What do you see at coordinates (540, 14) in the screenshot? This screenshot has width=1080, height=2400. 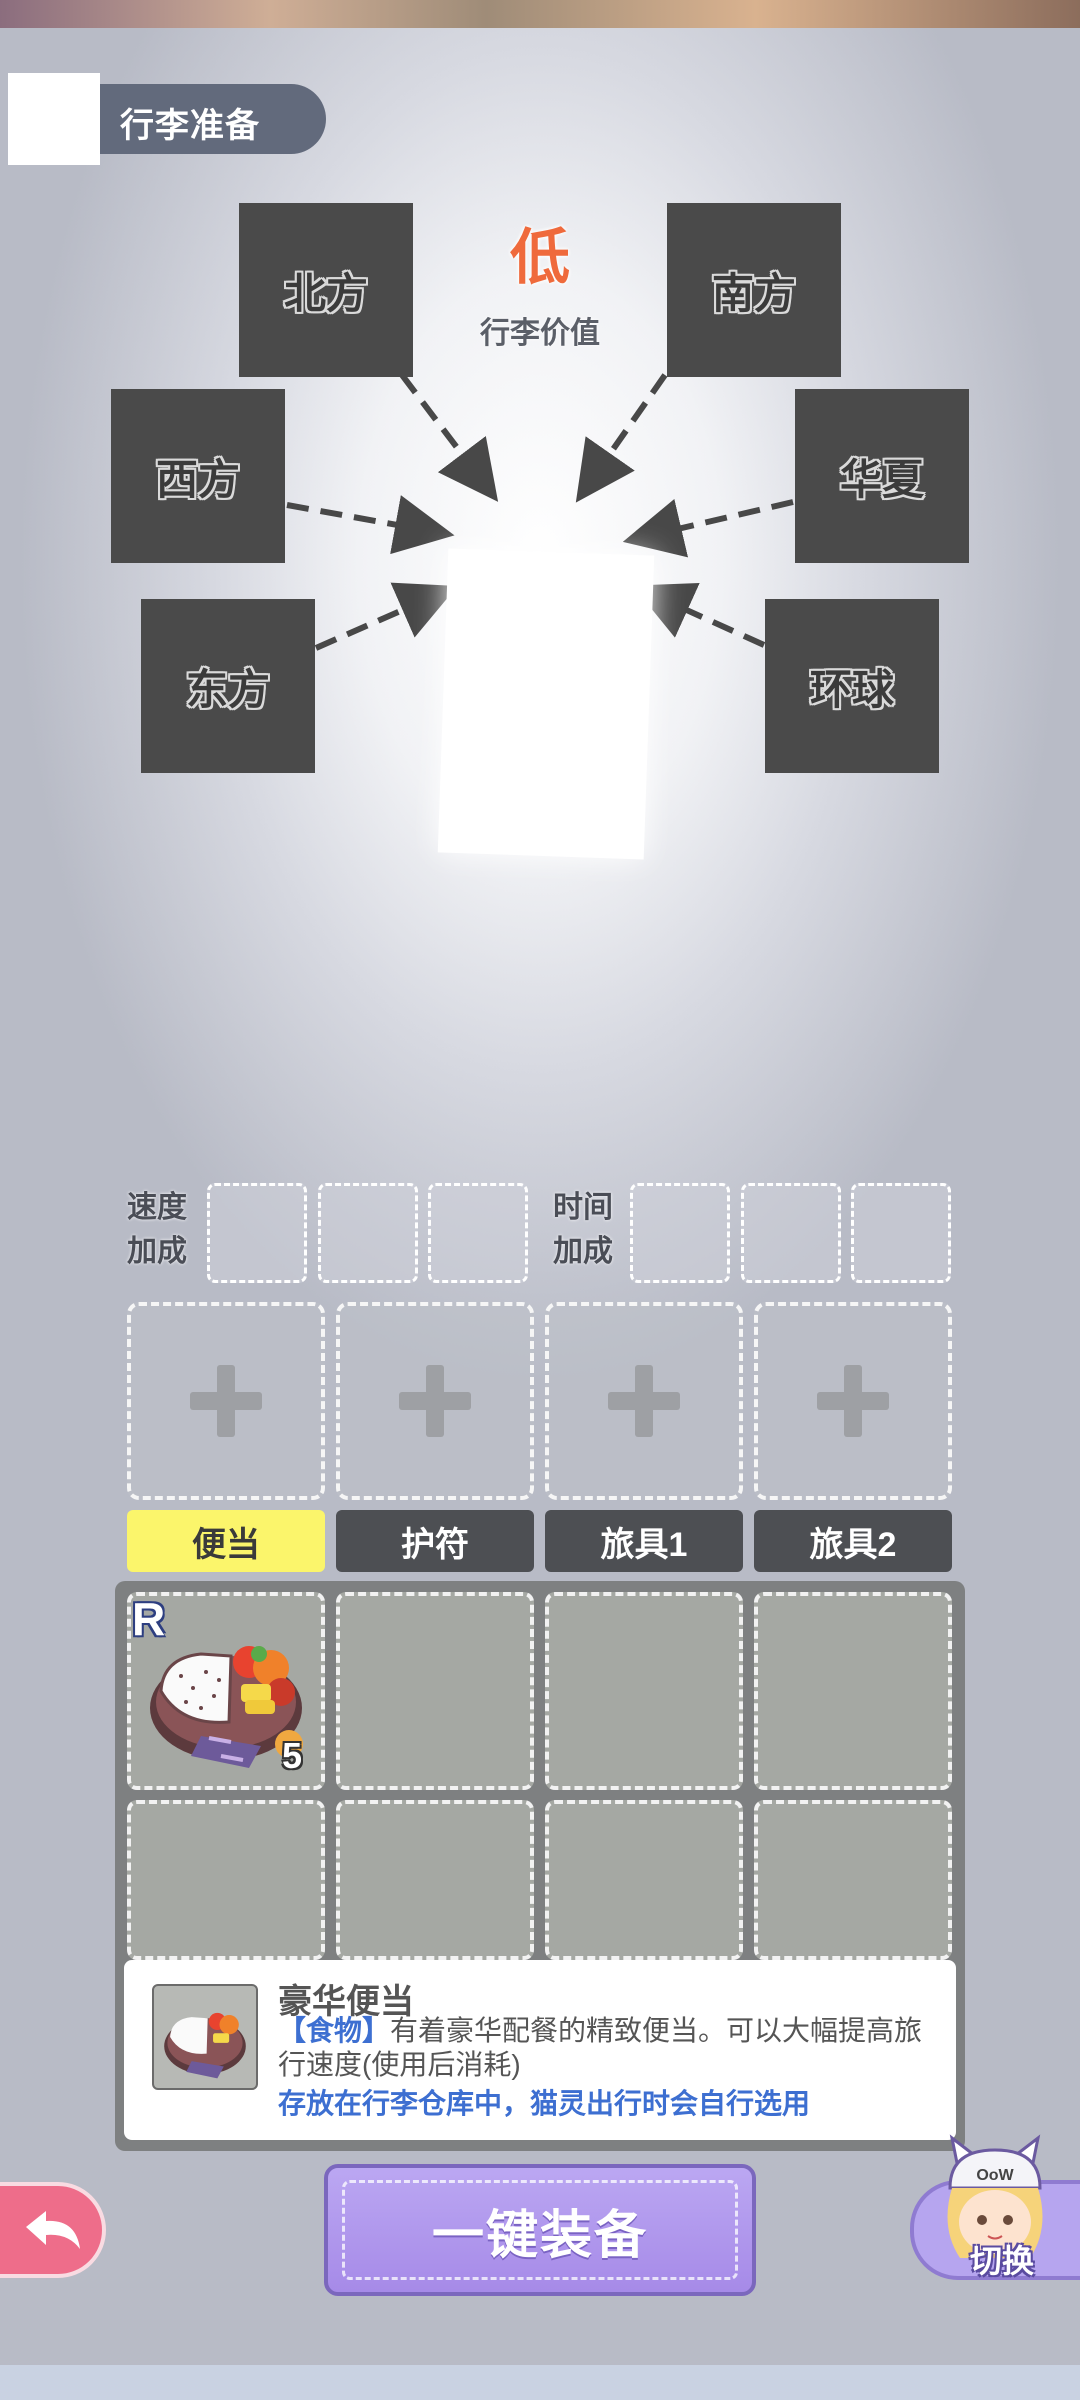 I see `top-banner-strip` at bounding box center [540, 14].